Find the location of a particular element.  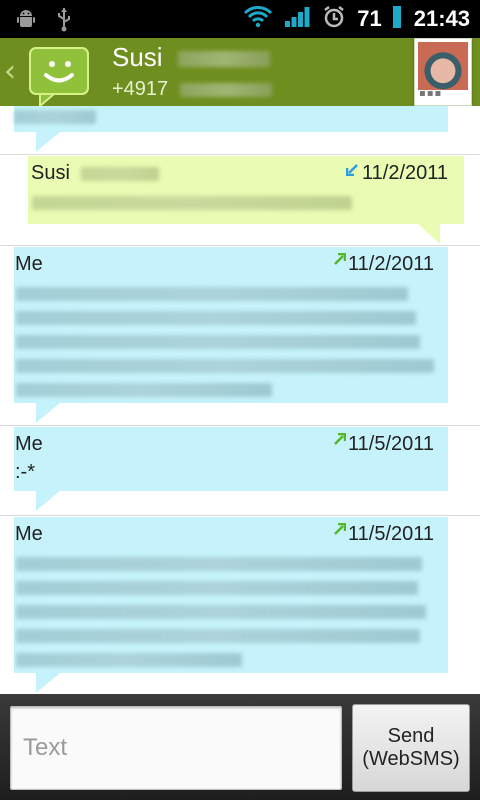

message-composer: Send (WebSMS) is located at coordinates (240, 747).